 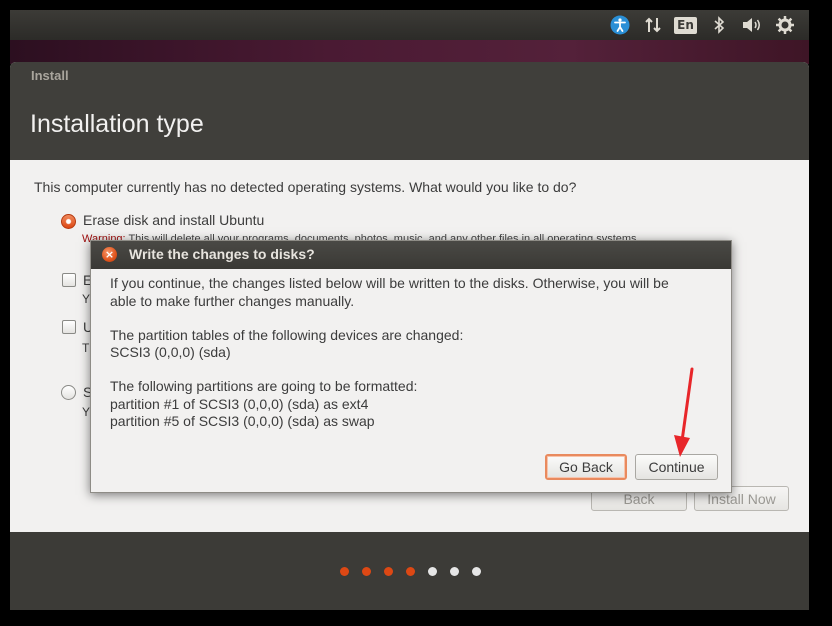 I want to click on erase-disk-radio, so click(x=68, y=221).